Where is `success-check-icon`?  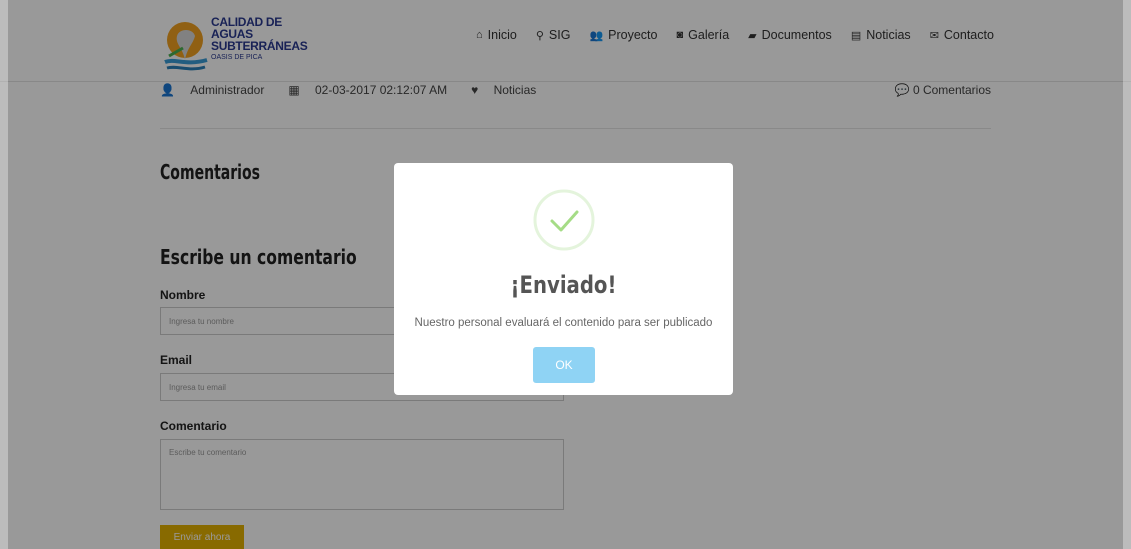 success-check-icon is located at coordinates (564, 220).